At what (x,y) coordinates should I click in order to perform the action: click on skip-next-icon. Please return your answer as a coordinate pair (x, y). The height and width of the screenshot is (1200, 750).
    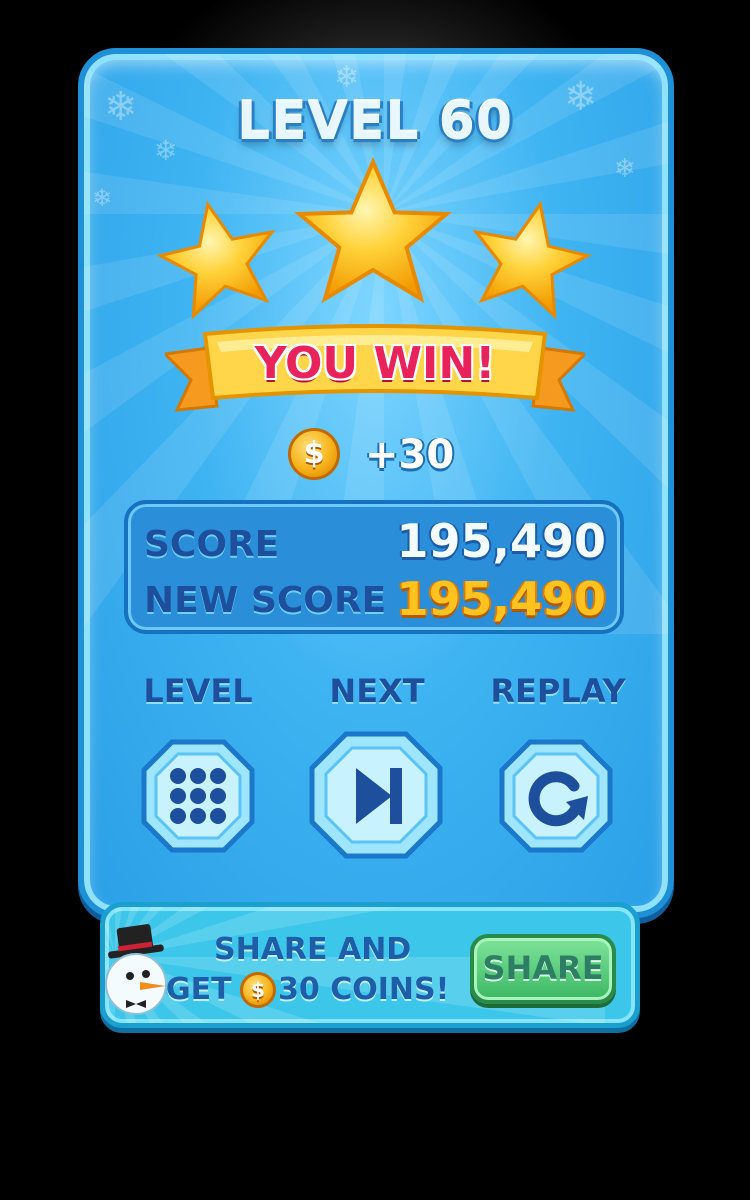
    Looking at the image, I should click on (376, 795).